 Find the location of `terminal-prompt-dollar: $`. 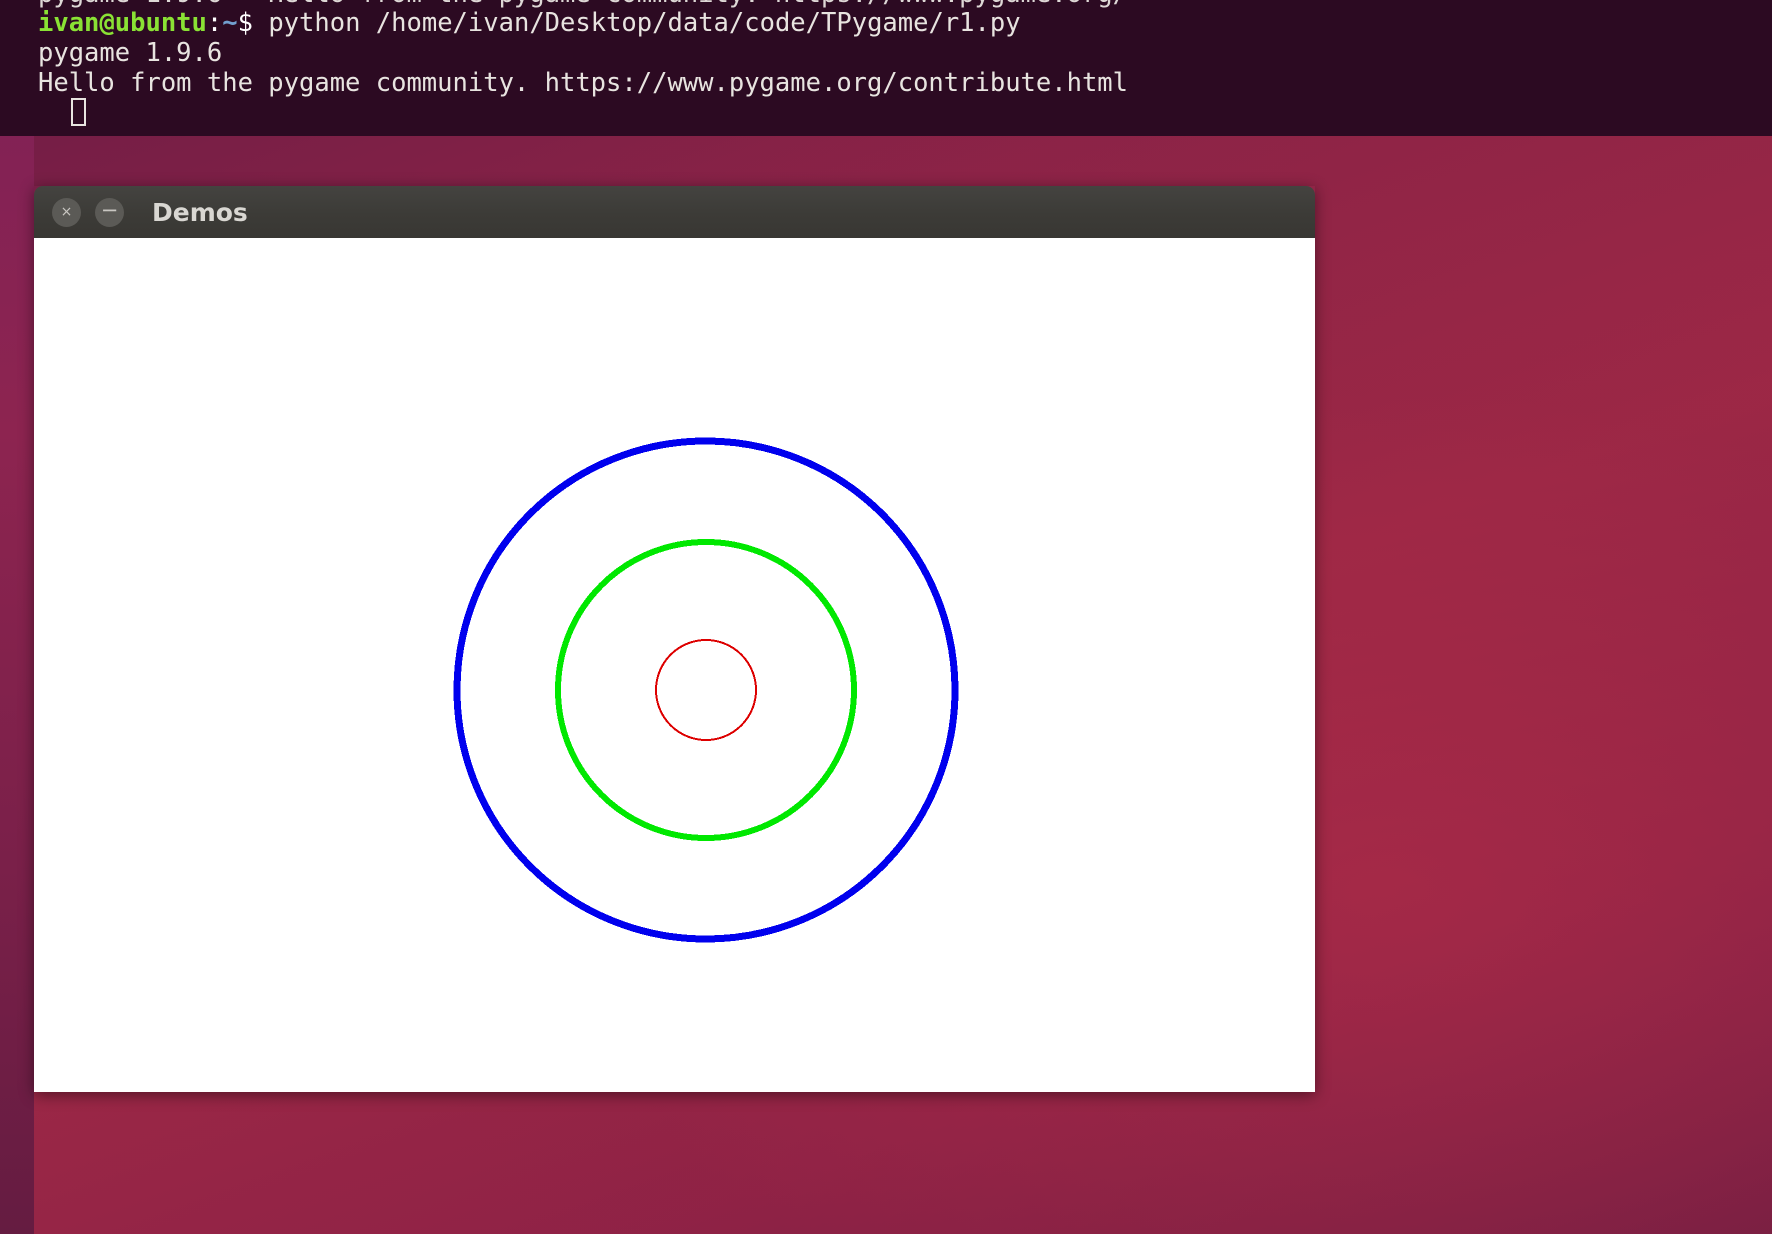

terminal-prompt-dollar: $ is located at coordinates (253, 23).